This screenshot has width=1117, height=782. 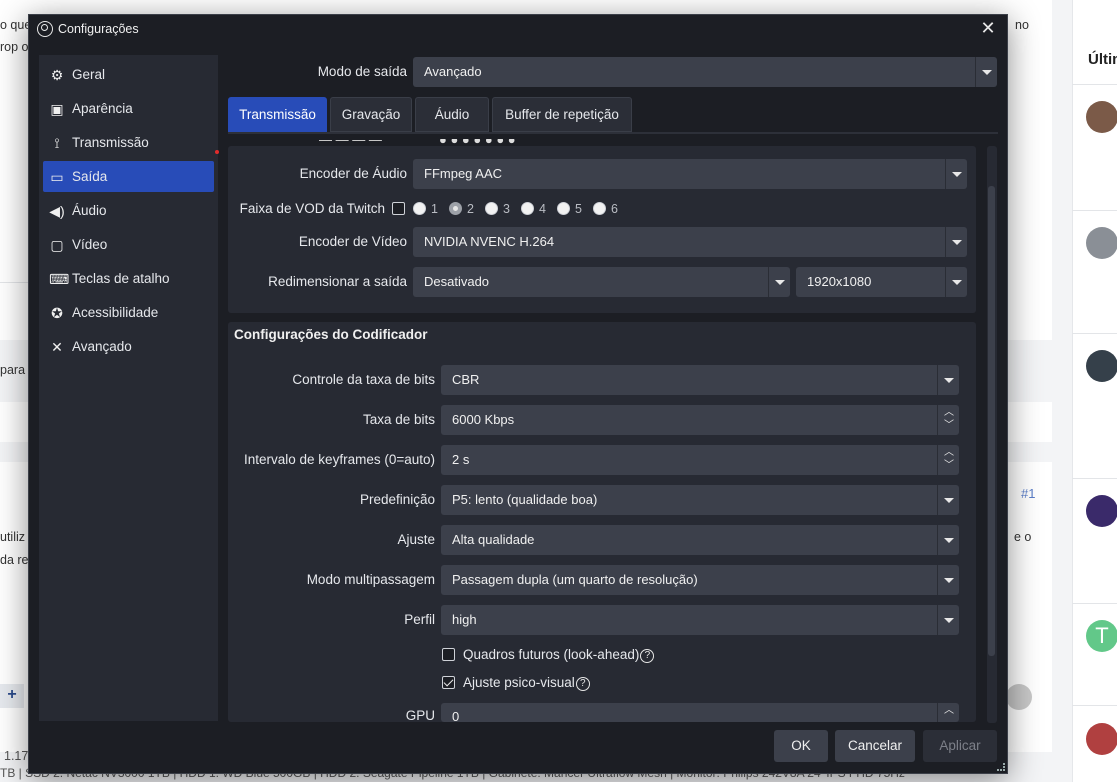 I want to click on sidebar-item-label: Áudio, so click(x=89, y=210).